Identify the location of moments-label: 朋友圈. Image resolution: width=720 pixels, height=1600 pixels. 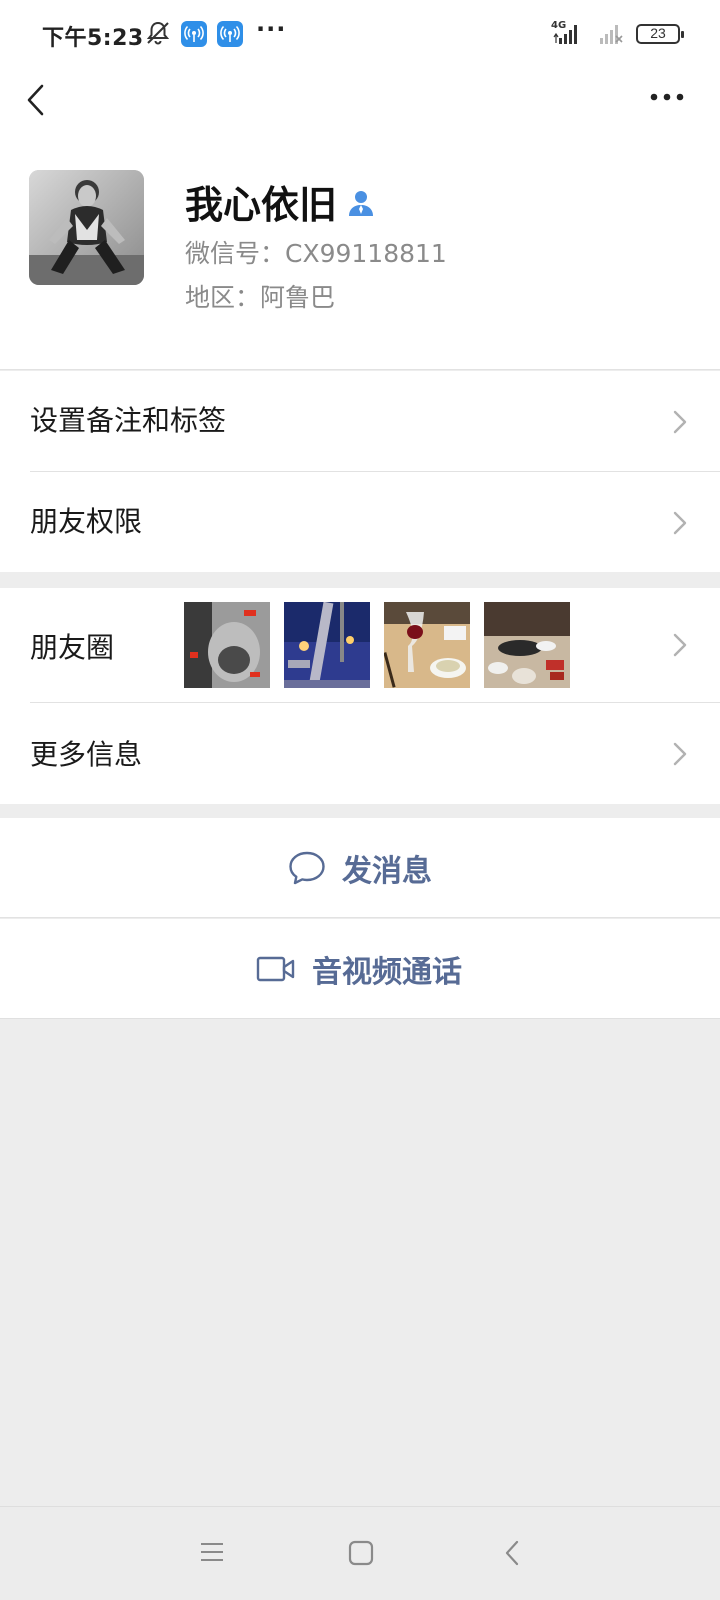
(72, 647).